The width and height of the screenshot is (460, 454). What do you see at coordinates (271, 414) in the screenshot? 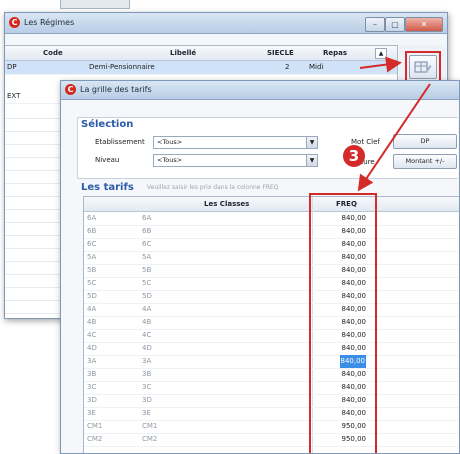
I see `table-row: 3E 3E 840,00` at bounding box center [271, 414].